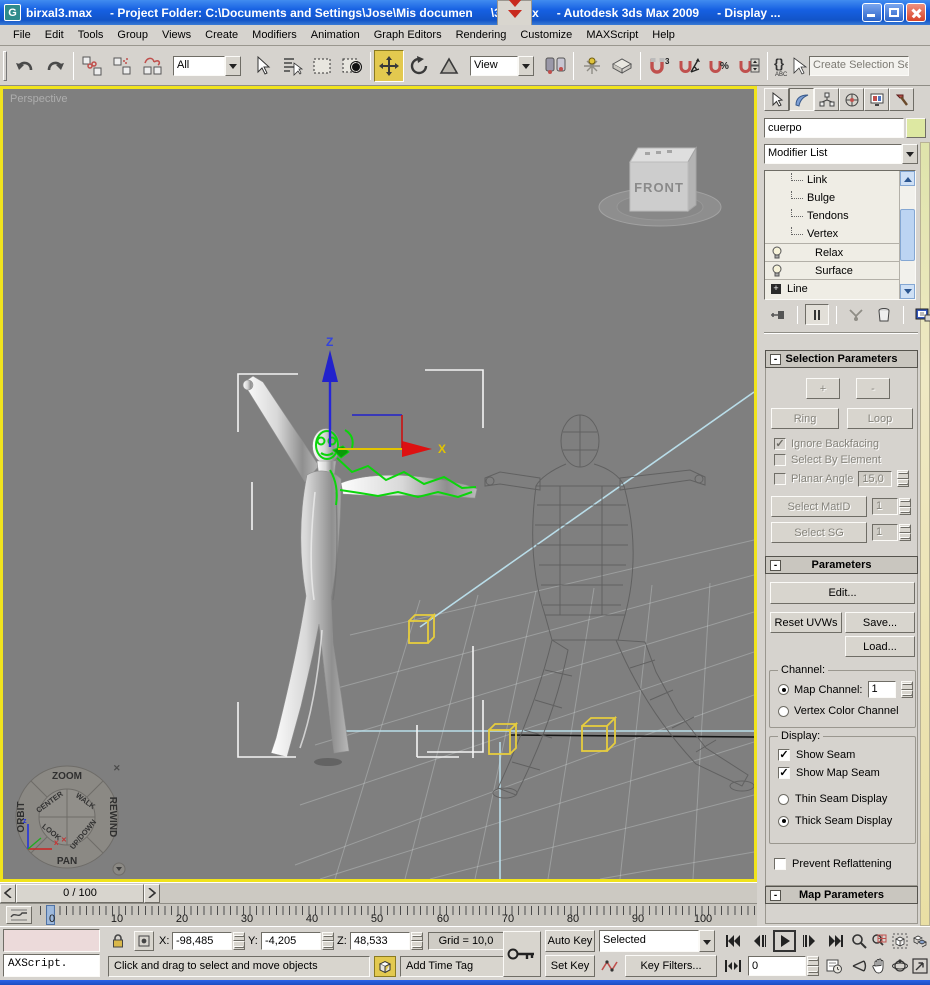  Describe the element at coordinates (841, 359) in the screenshot. I see `selection-parameters-header: - Selection Parameters` at that location.